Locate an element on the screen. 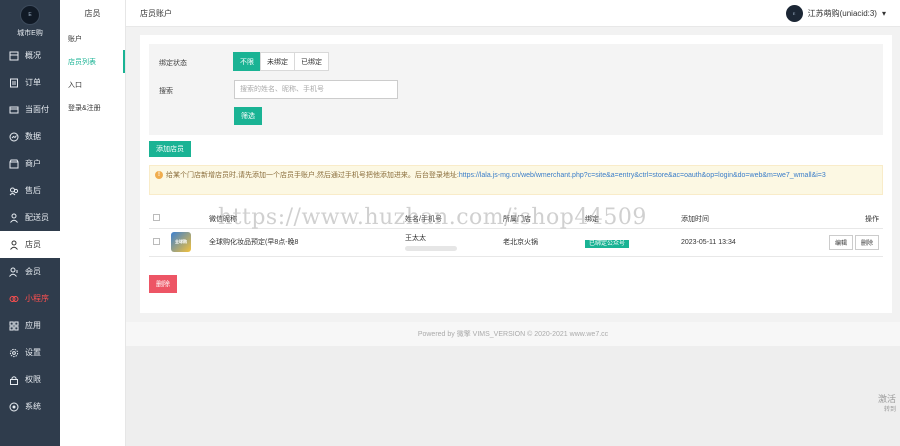  subnav-item-label: 入口 is located at coordinates (75, 85).